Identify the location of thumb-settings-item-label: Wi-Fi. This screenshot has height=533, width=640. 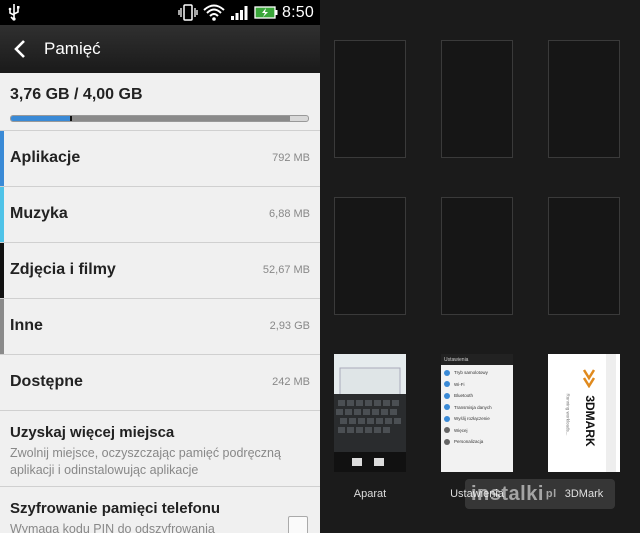
(459, 384).